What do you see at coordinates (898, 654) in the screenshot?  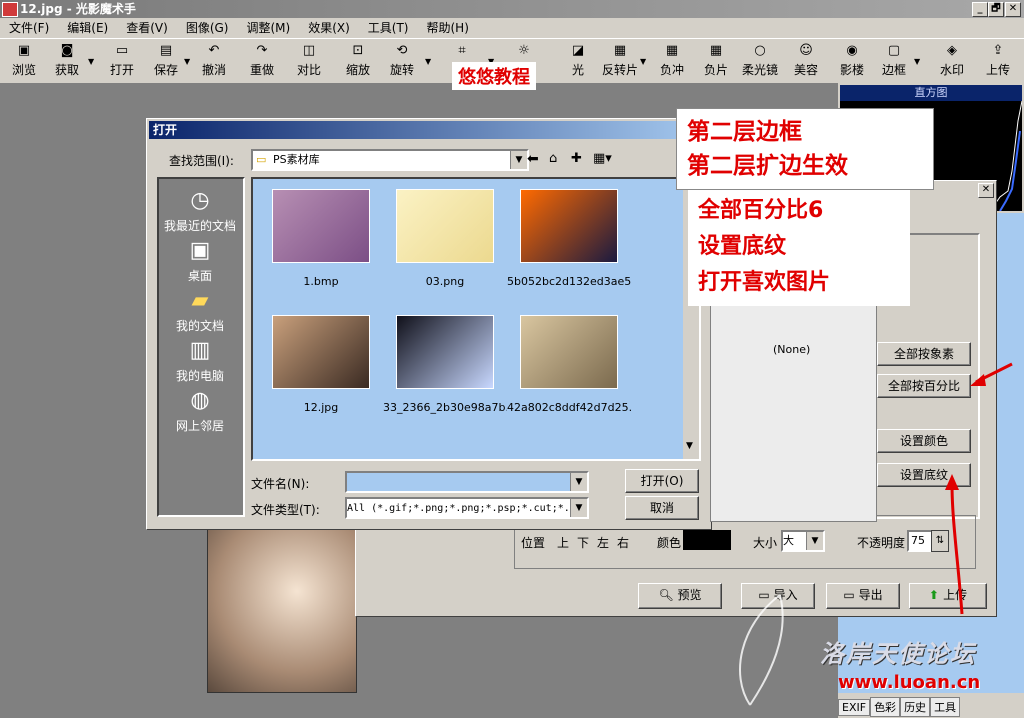 I see `forum-watermark: 洛岸天使论坛` at bounding box center [898, 654].